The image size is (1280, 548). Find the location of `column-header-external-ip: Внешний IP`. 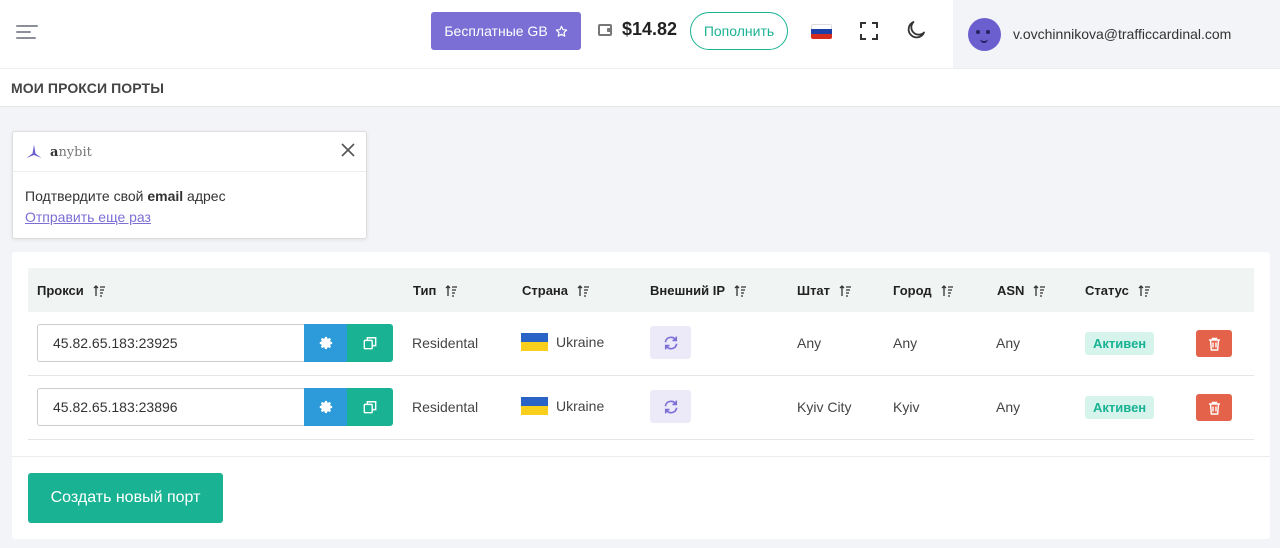

column-header-external-ip: Внешний IP is located at coordinates (698, 290).